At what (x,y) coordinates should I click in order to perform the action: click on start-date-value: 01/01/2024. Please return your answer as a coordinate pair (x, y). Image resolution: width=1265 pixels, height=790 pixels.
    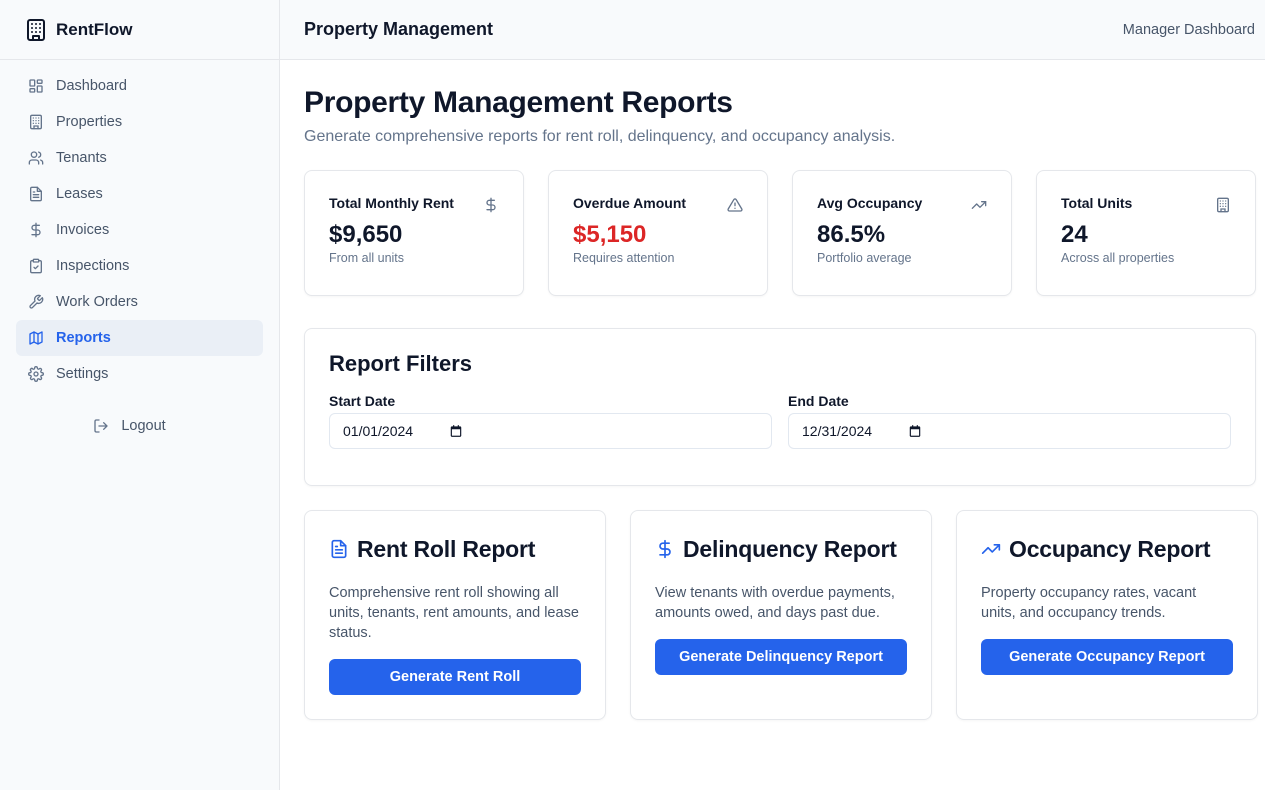
    Looking at the image, I should click on (378, 431).